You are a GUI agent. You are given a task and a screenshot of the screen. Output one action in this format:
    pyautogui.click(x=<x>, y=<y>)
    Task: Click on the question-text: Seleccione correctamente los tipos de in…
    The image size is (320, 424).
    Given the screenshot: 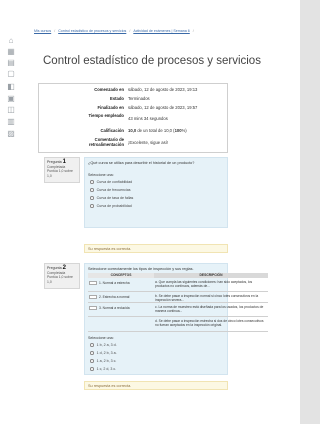 What is the action you would take?
    pyautogui.click(x=141, y=269)
    